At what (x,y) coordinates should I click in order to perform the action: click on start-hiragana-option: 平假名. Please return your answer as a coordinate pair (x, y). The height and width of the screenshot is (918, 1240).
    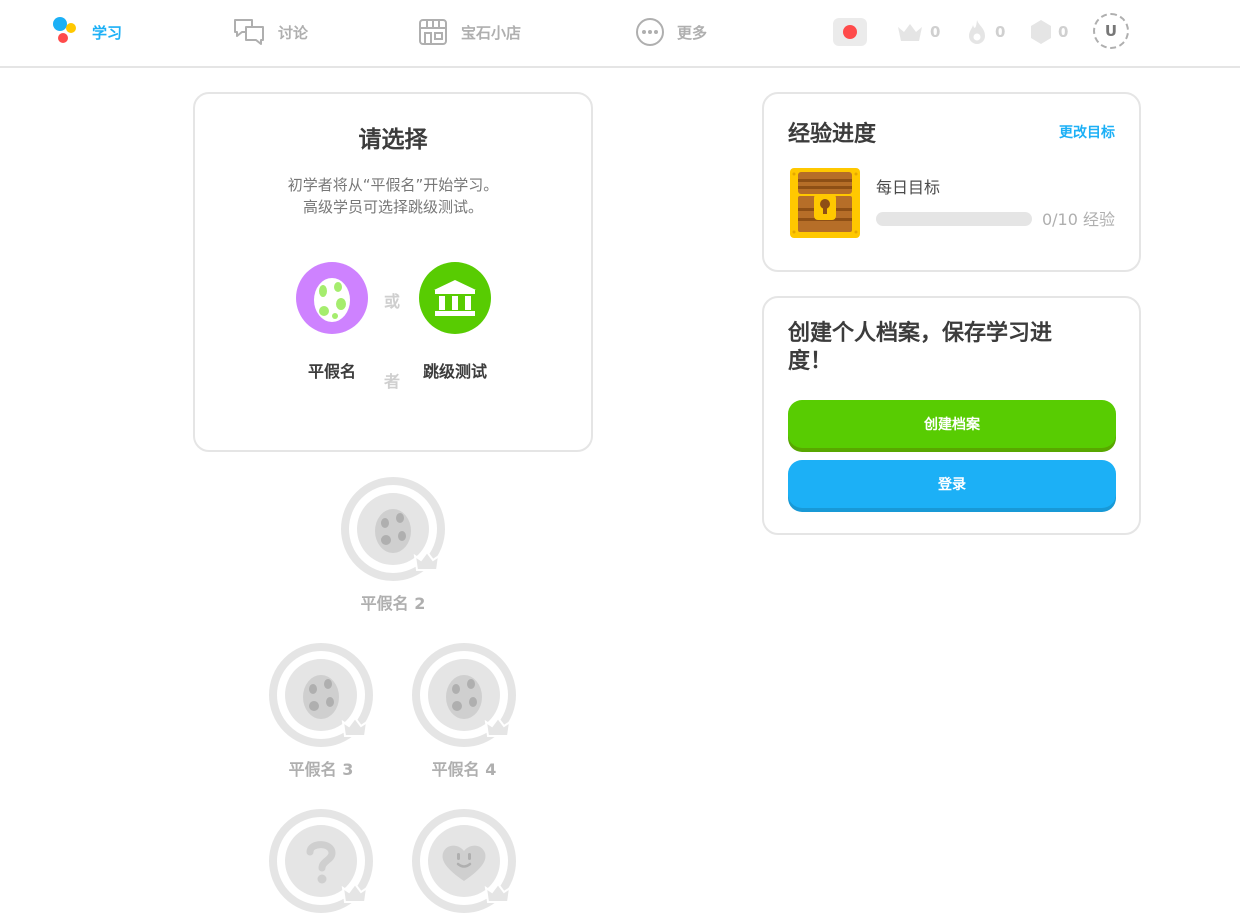
    Looking at the image, I should click on (332, 322).